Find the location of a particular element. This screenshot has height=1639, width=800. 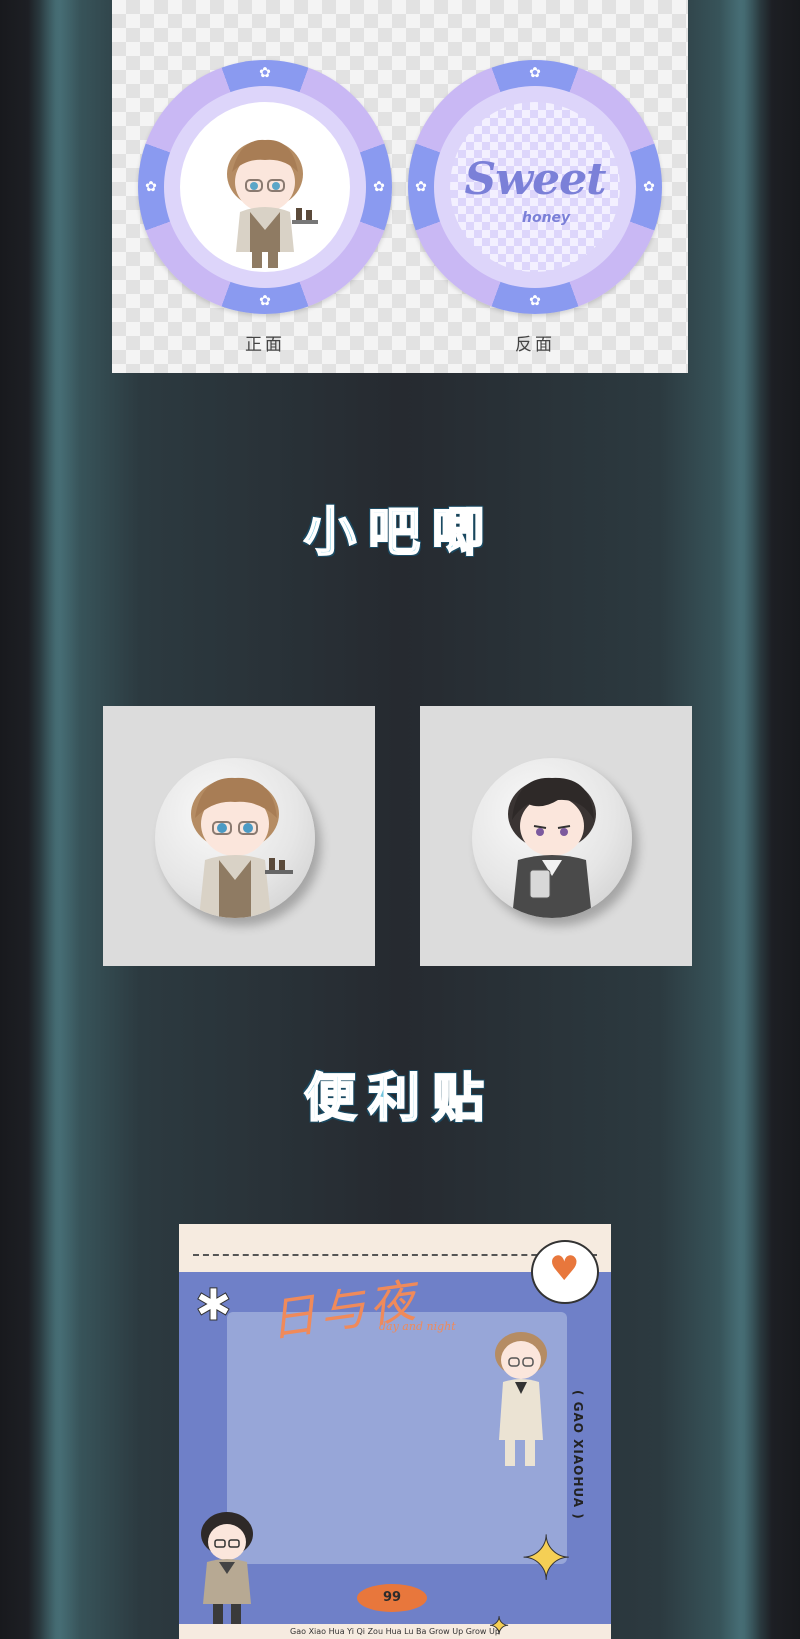

badge-blonde-character is located at coordinates (235, 838).